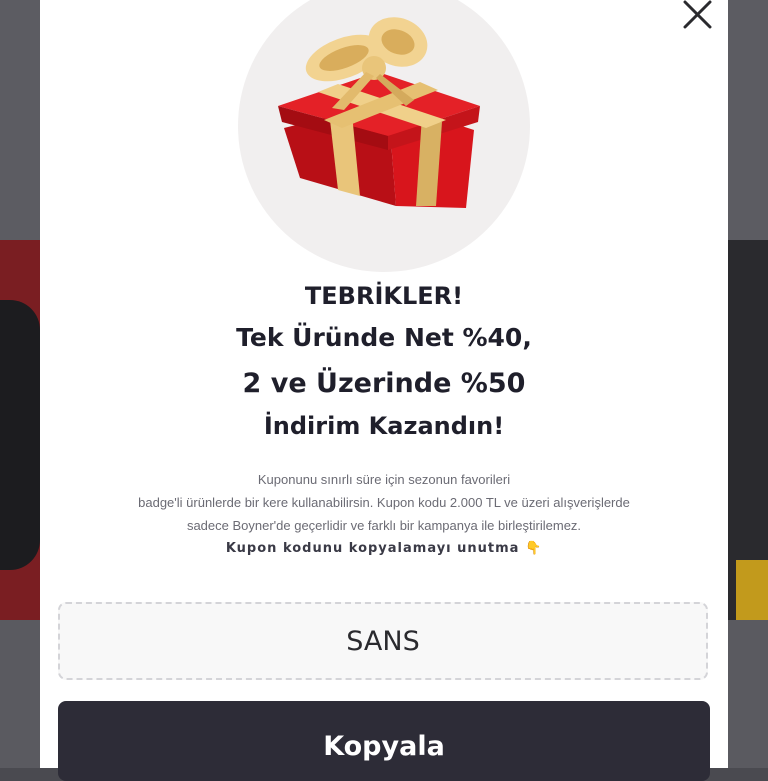 The width and height of the screenshot is (768, 781). What do you see at coordinates (384, 337) in the screenshot?
I see `headline-single-product-discount: Tek Üründe Net %40,` at bounding box center [384, 337].